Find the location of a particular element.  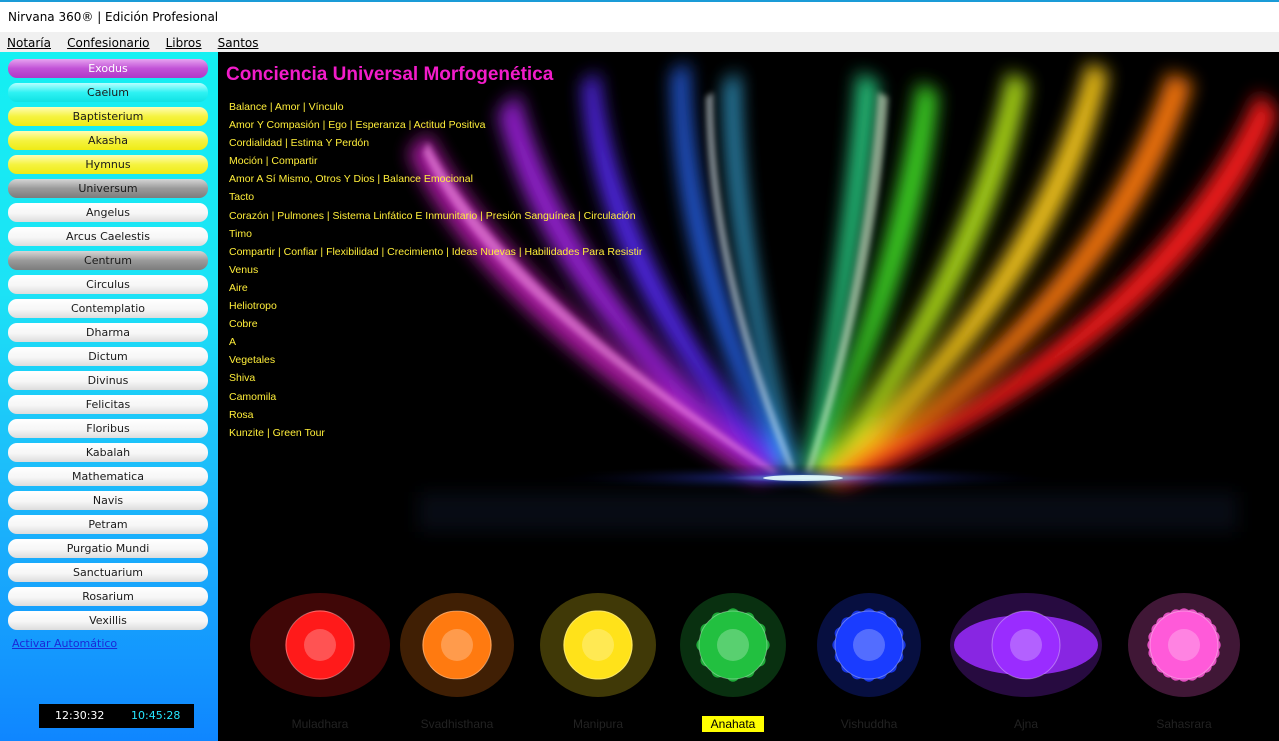

attribute-line: Vegetales is located at coordinates (252, 360).